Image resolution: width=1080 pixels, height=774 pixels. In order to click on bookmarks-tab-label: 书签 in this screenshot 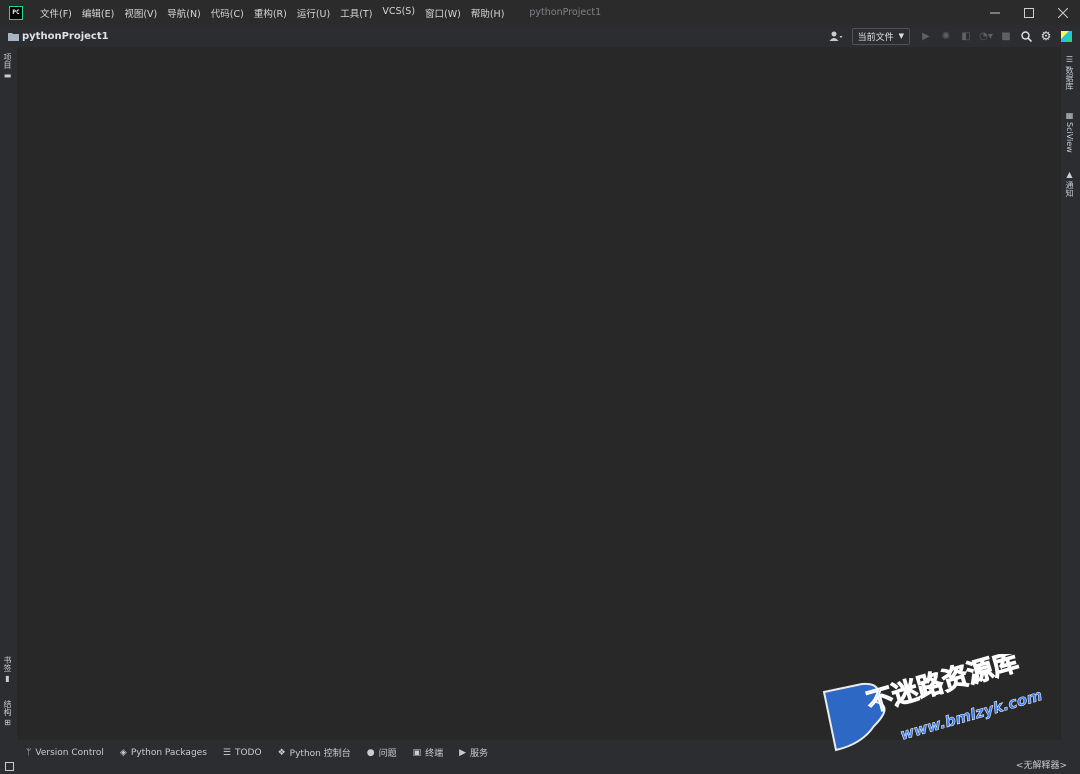, I will do `click(7, 664)`.